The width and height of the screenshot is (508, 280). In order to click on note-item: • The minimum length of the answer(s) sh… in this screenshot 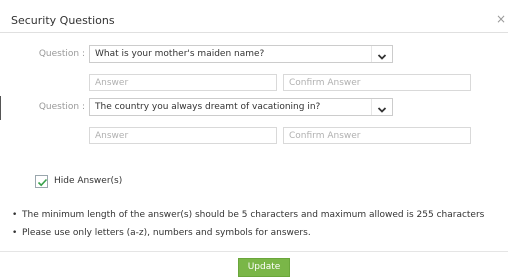, I will do `click(257, 215)`.